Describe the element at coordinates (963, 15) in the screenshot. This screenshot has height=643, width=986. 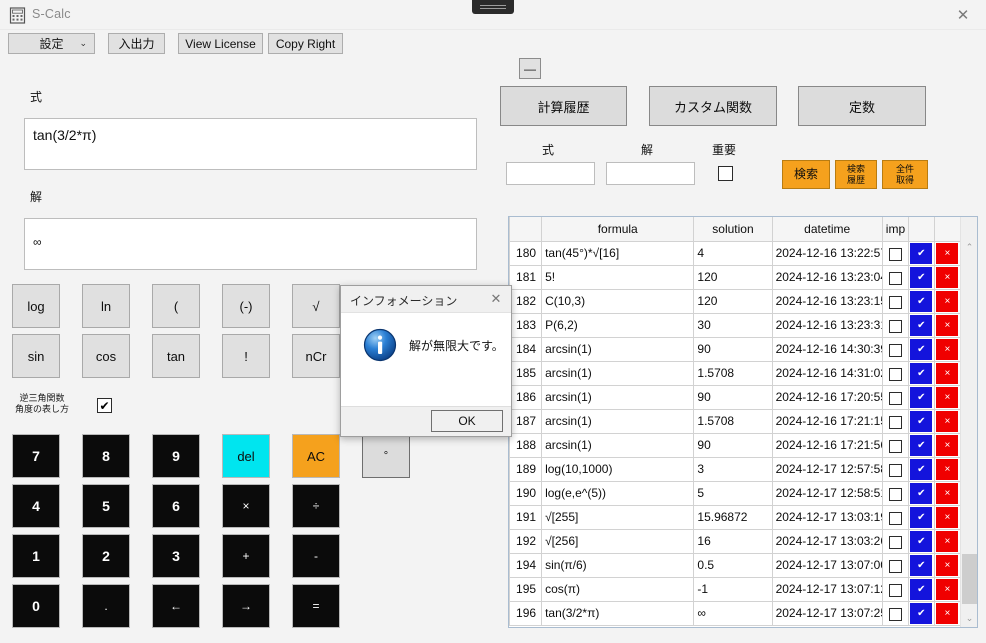
I see `close-icon: ✕` at that location.